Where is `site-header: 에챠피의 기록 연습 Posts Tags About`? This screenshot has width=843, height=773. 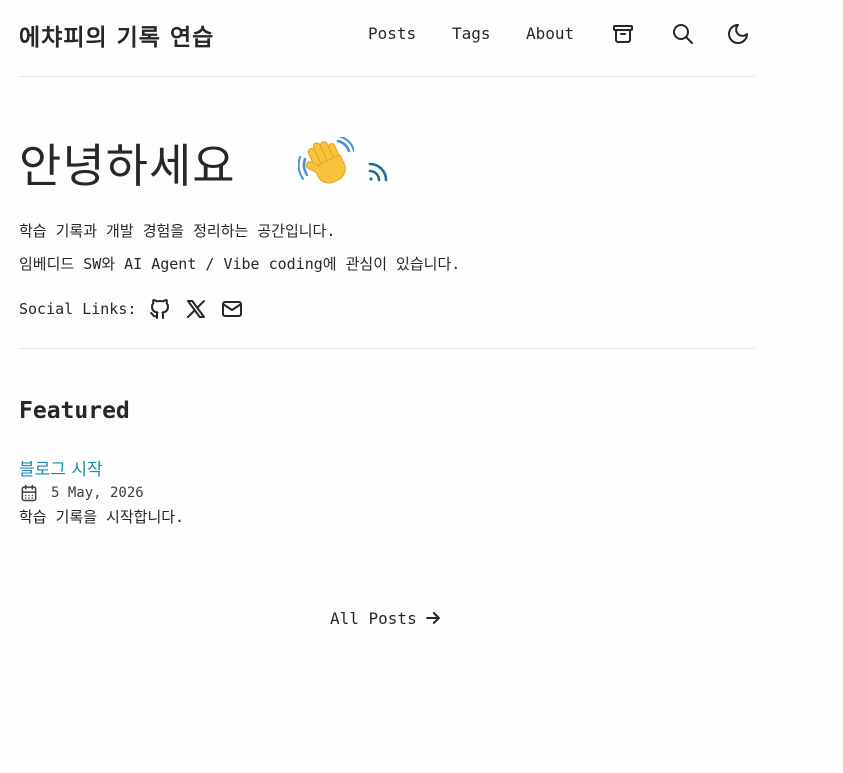
site-header: 에챠피의 기록 연습 Posts Tags About is located at coordinates (387, 38).